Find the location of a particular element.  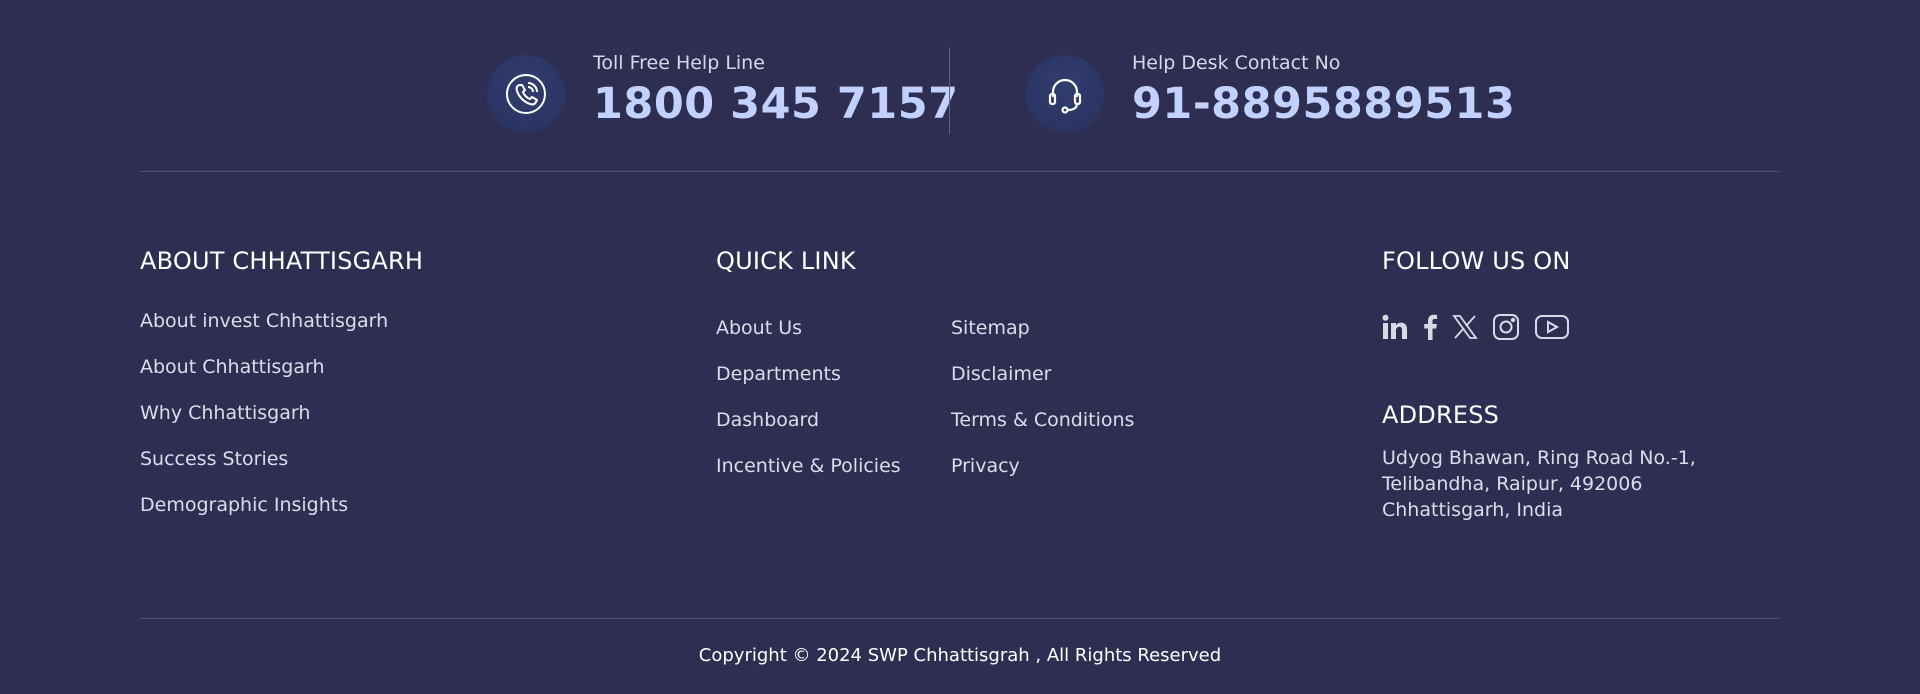

quick-link-terms: Terms & Conditions is located at coordinates (1042, 431).